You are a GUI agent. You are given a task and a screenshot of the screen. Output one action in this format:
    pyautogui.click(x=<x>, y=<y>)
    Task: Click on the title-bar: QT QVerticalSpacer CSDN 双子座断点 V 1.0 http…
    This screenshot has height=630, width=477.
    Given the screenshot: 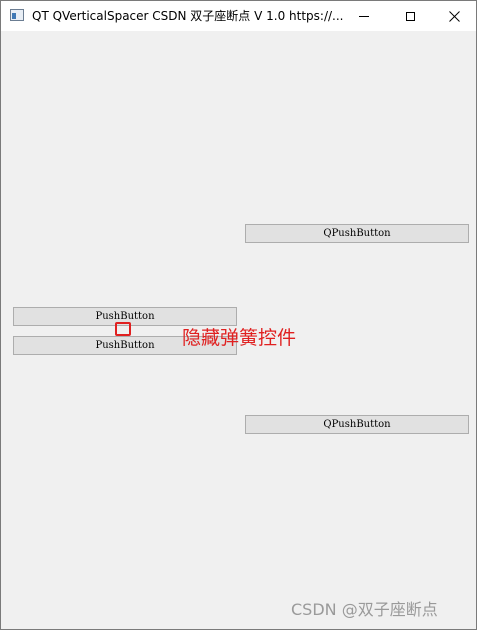 What is the action you would take?
    pyautogui.click(x=238, y=16)
    